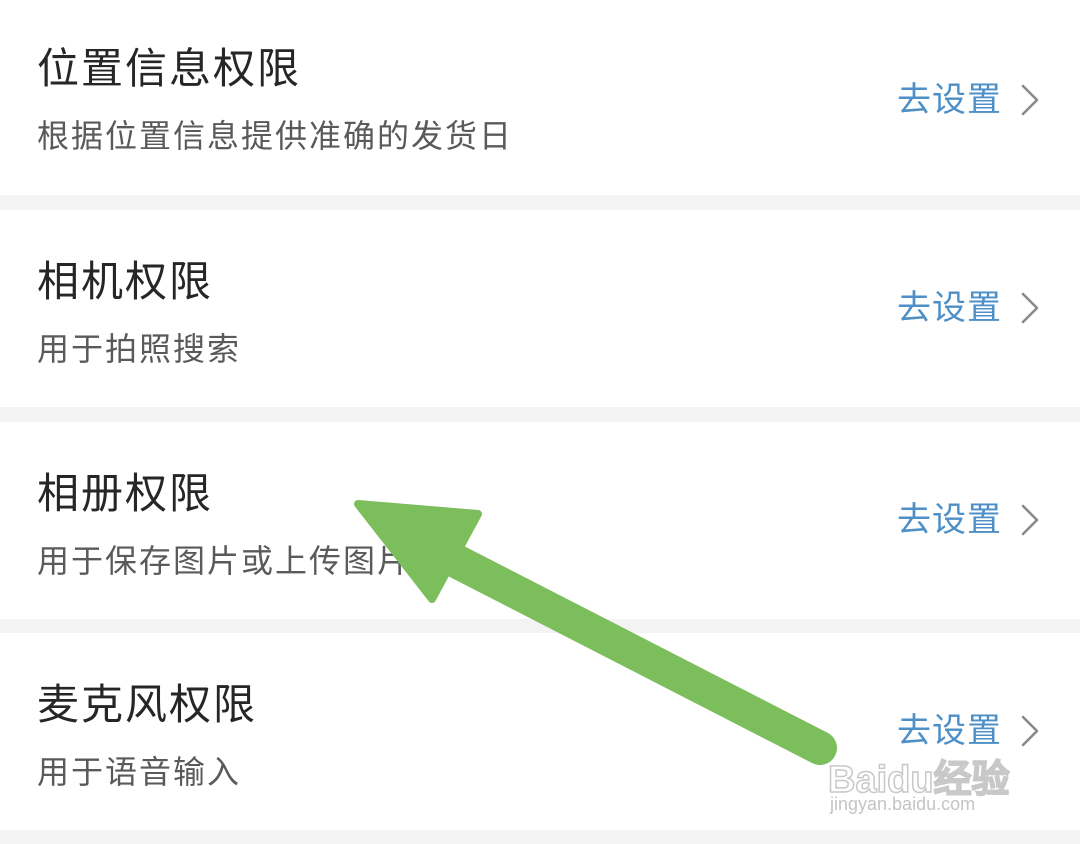  Describe the element at coordinates (147, 704) in the screenshot. I see `permission-title: 麦克风权限` at that location.